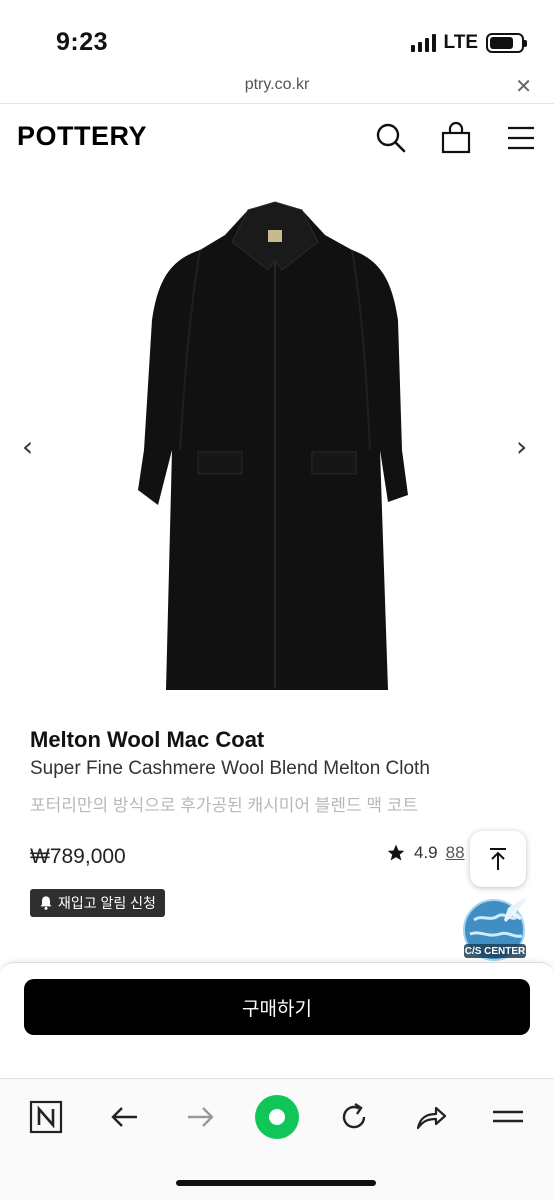 This screenshot has width=554, height=1200. I want to click on restock-alert-button: 재입고 알림 신청, so click(97, 903).